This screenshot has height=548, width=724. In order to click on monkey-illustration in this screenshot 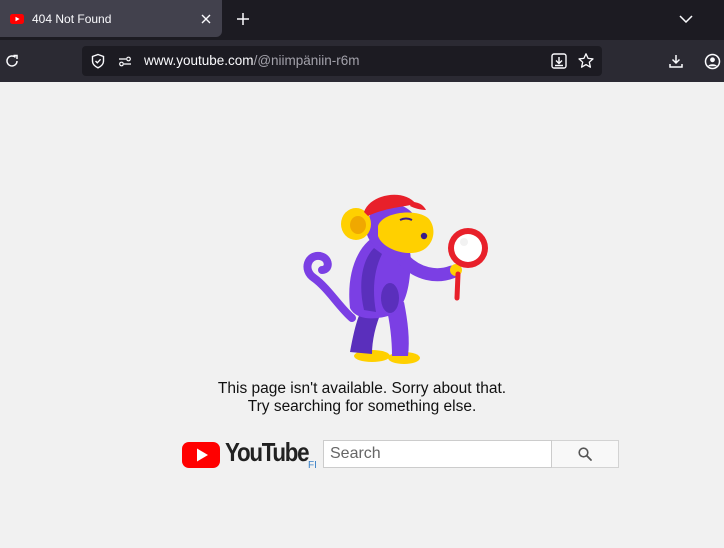, I will do `click(395, 279)`.